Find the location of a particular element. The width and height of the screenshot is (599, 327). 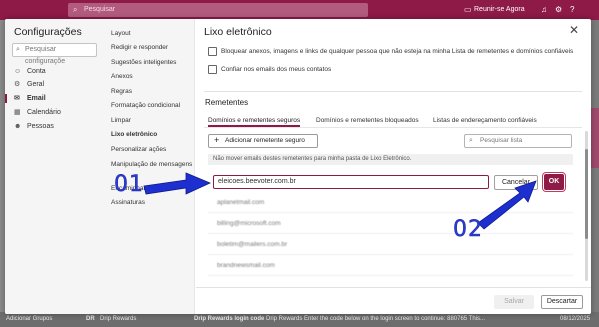

nav-item-geral: ⚙ Geral is located at coordinates (54, 84).